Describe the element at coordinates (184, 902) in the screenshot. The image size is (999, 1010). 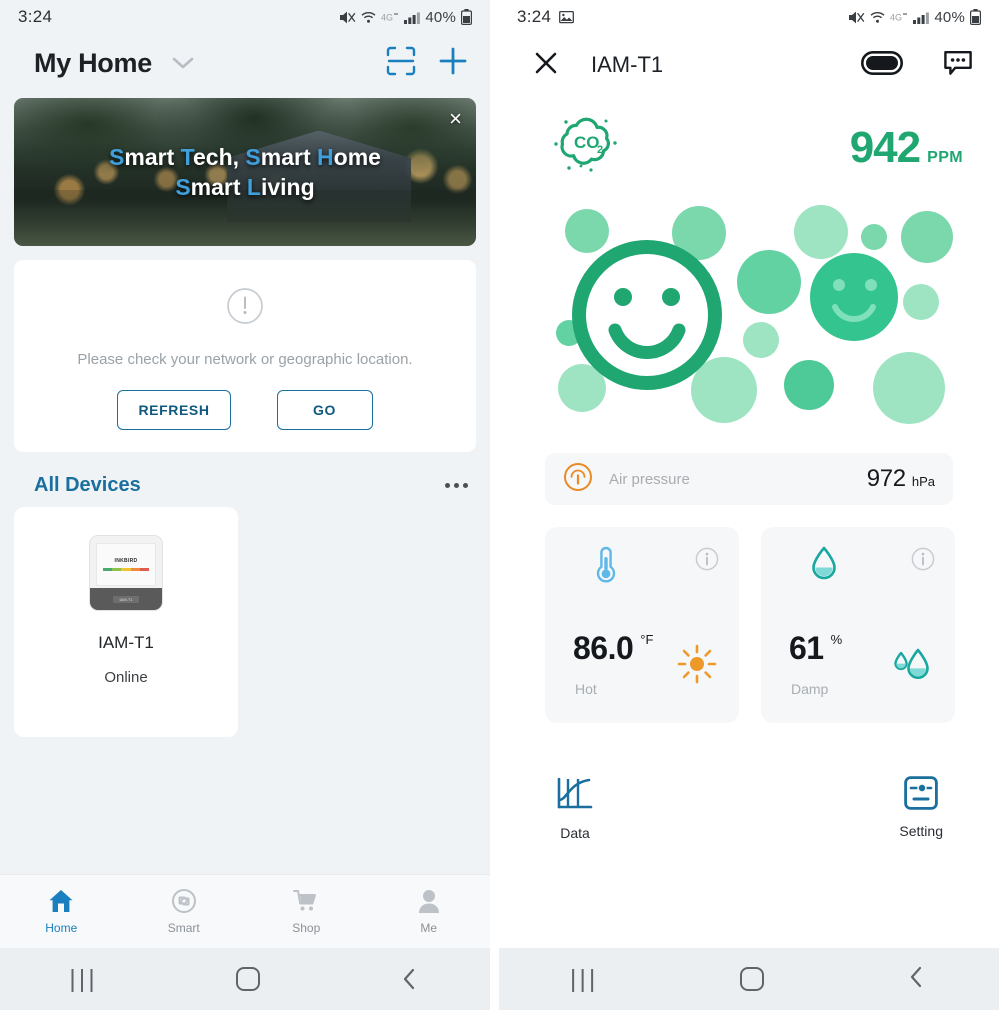
I see `smart-icon` at that location.